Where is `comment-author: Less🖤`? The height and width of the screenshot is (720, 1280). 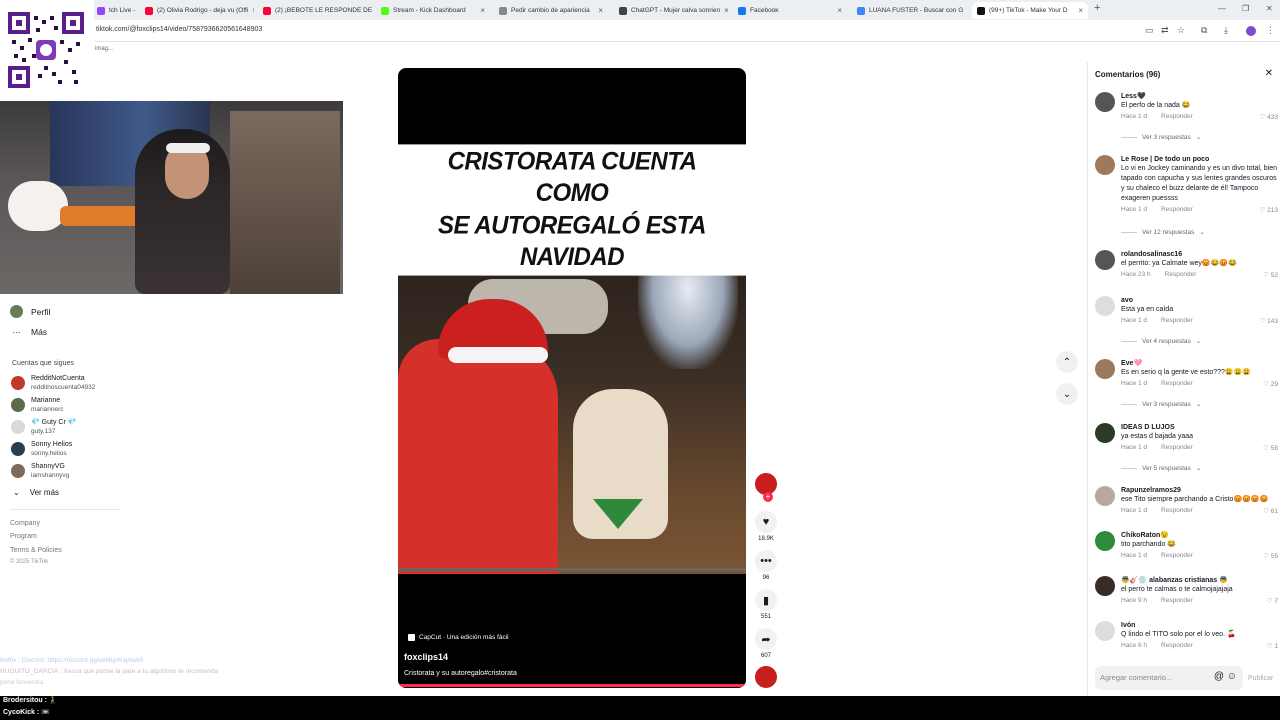
comment-author: Less🖤 is located at coordinates (1199, 96).